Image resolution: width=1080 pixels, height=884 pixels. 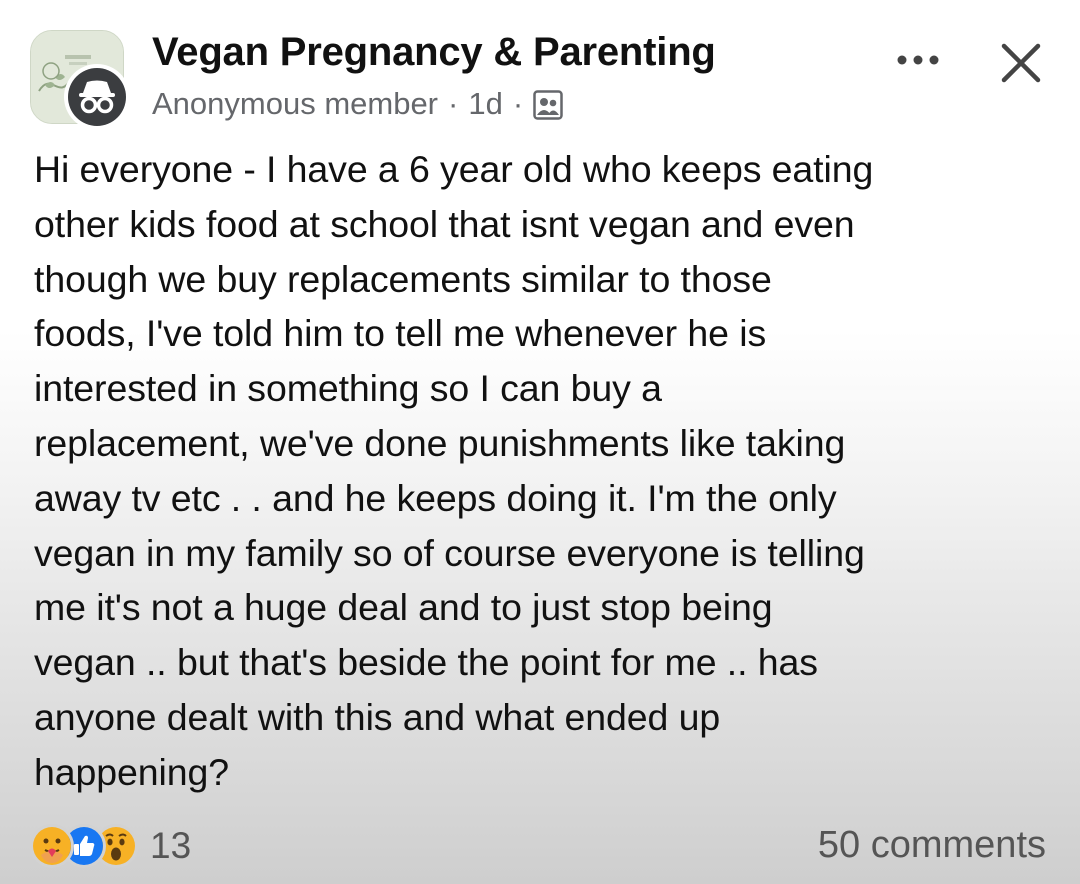 I want to click on close-button, so click(x=1021, y=63).